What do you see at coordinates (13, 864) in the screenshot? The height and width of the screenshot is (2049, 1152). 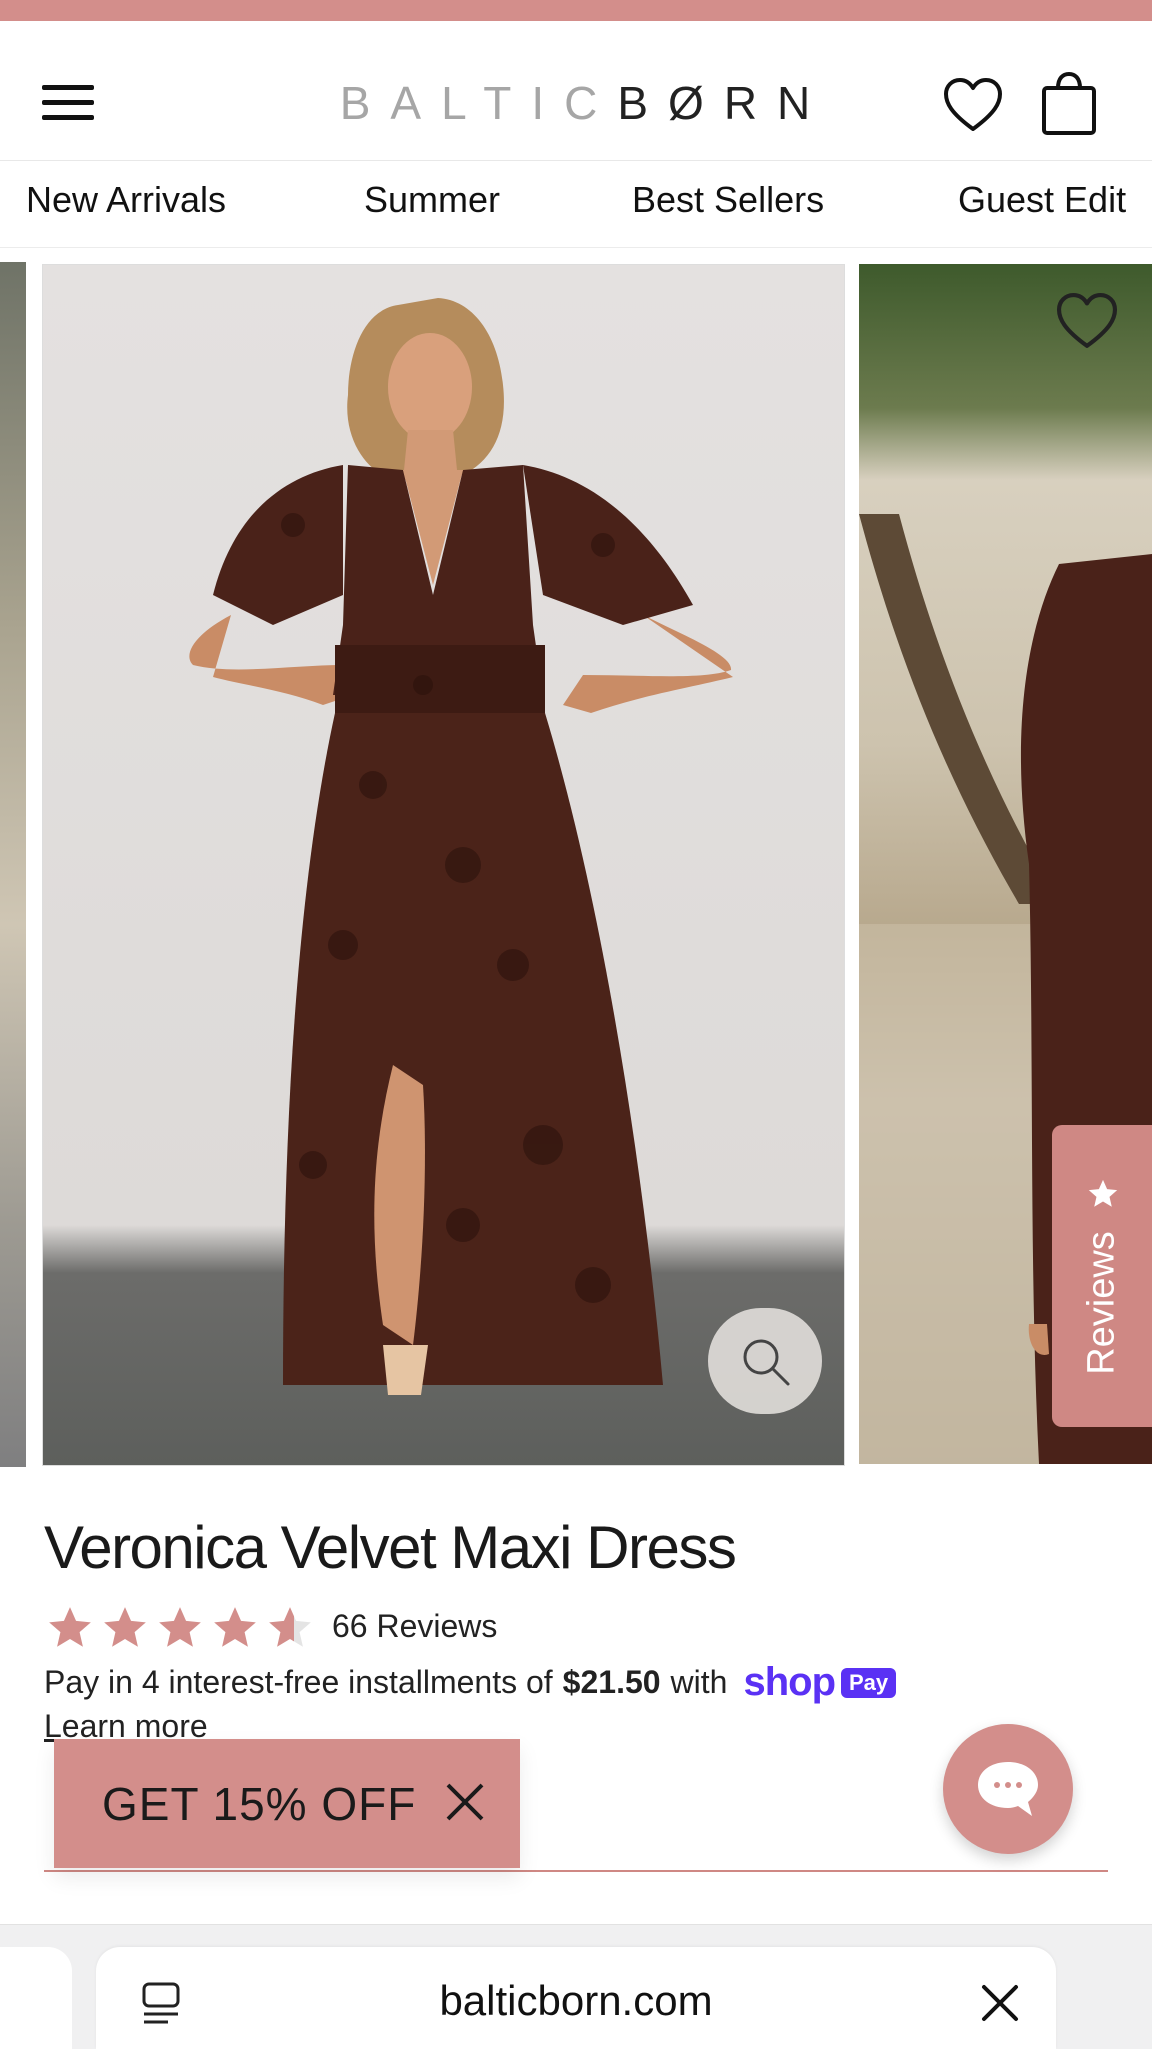 I see `gallery-previous-image` at bounding box center [13, 864].